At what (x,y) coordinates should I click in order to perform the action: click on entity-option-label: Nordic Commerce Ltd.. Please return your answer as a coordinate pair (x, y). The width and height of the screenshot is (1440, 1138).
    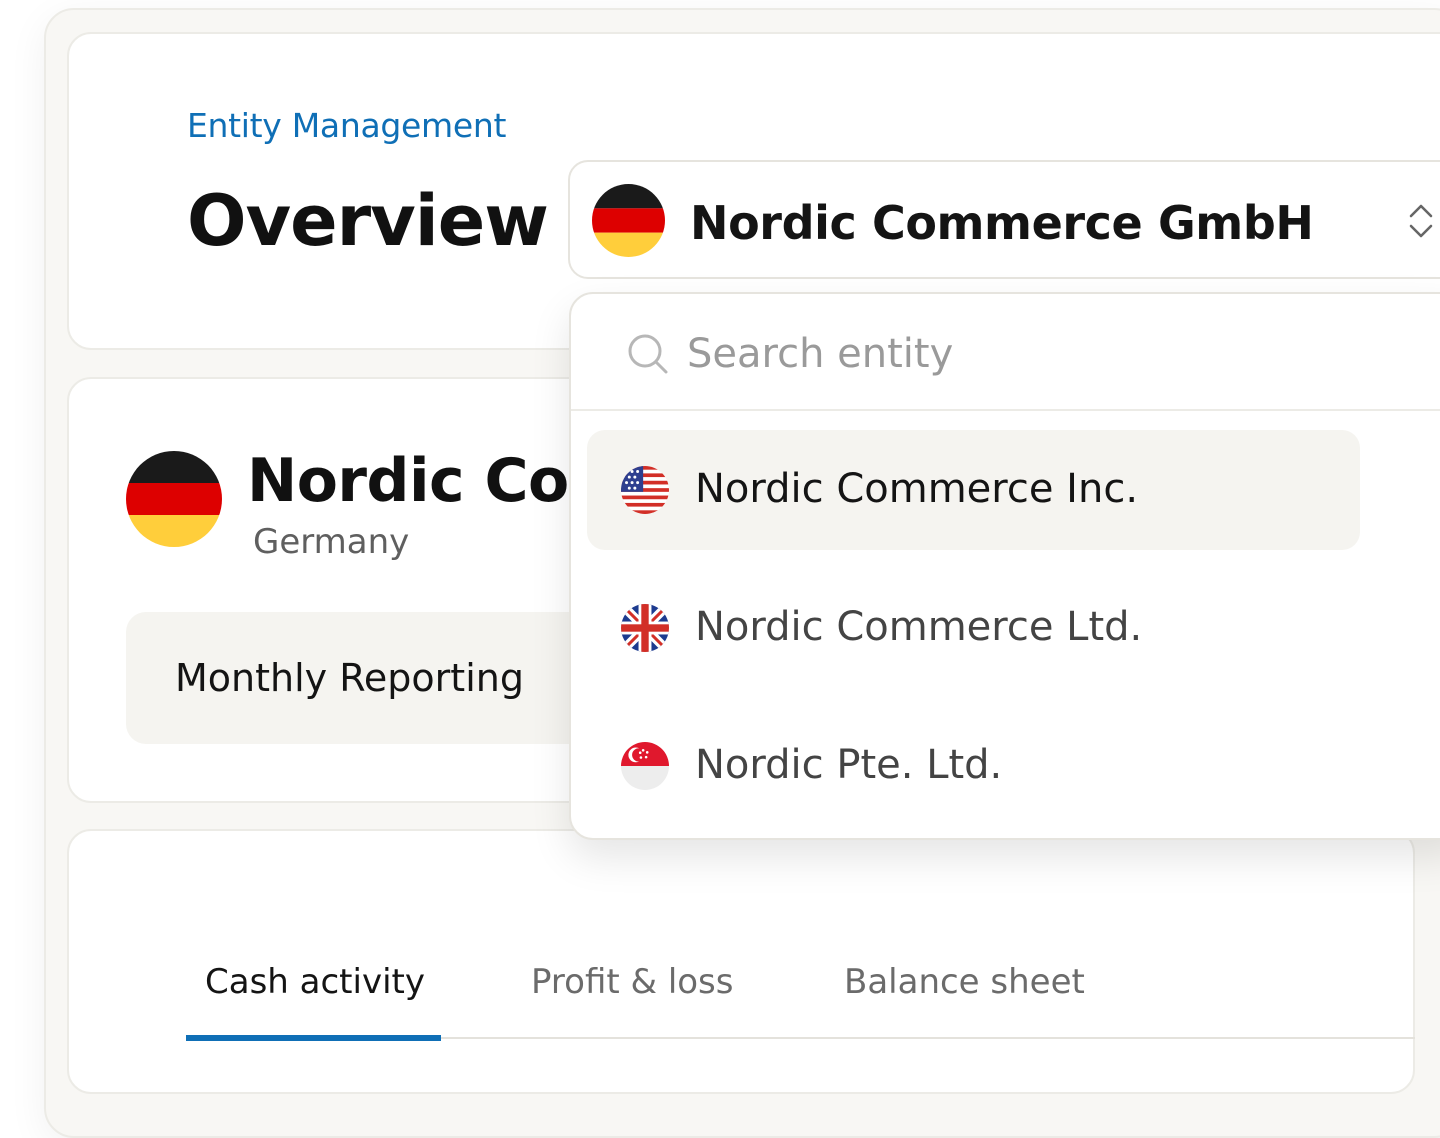
    Looking at the image, I should click on (919, 627).